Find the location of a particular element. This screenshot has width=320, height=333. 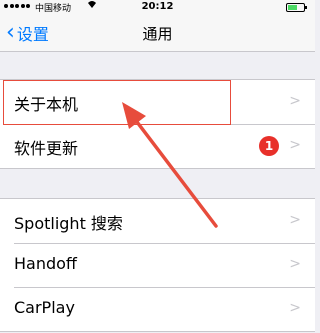

list-item-label: CarPlay is located at coordinates (44, 307).